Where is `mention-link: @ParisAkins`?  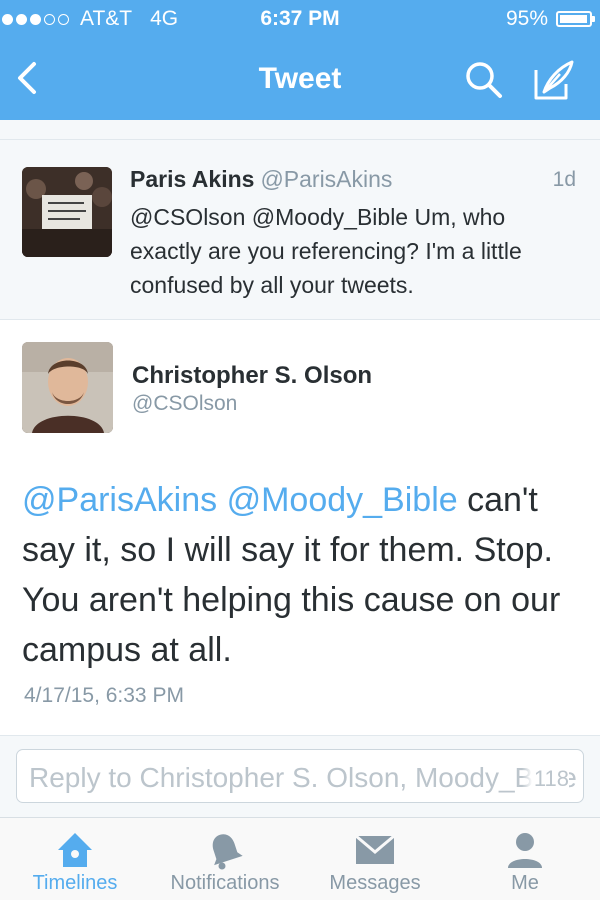
mention-link: @ParisAkins is located at coordinates (119, 500).